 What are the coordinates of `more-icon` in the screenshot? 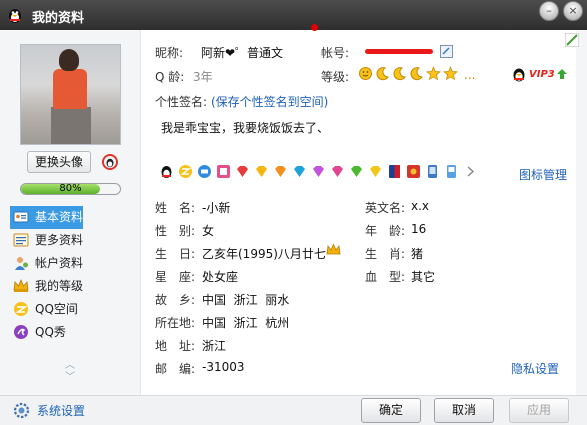 It's located at (470, 171).